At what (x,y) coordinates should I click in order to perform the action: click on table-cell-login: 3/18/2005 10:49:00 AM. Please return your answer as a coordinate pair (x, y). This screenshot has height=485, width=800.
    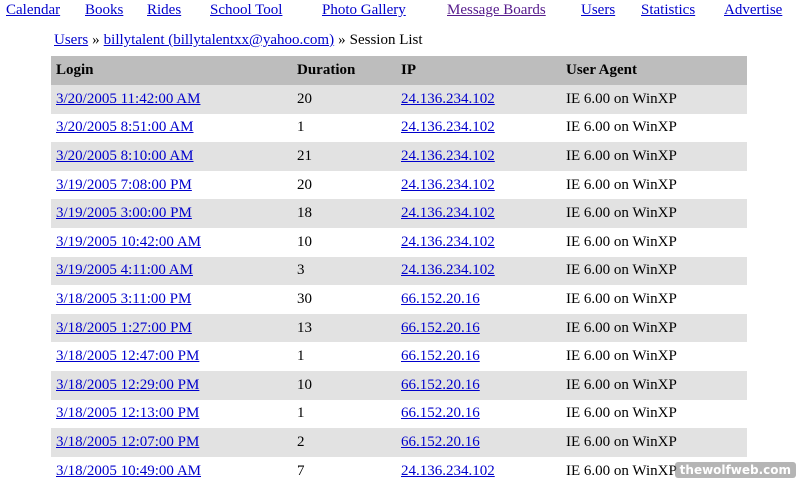
    Looking at the image, I should click on (171, 470).